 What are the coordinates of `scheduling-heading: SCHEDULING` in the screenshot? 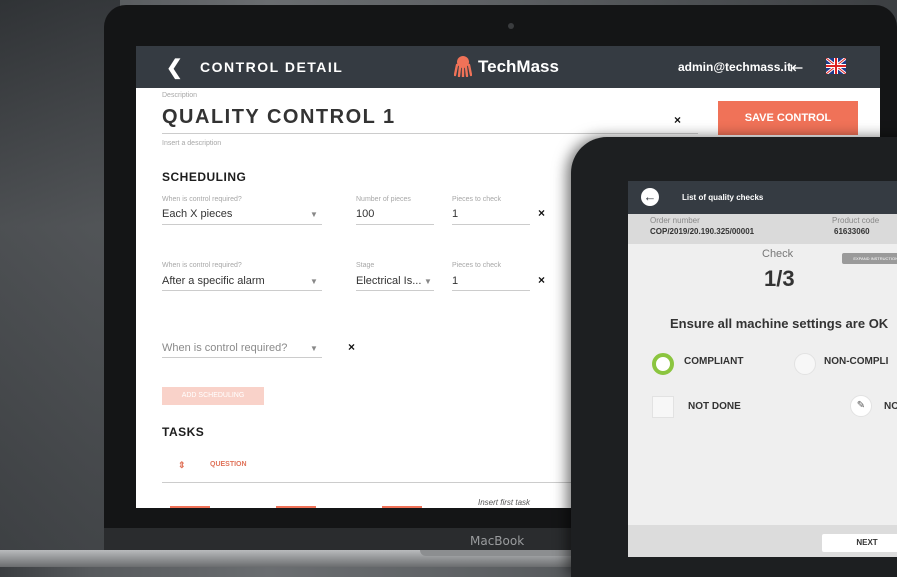 It's located at (204, 177).